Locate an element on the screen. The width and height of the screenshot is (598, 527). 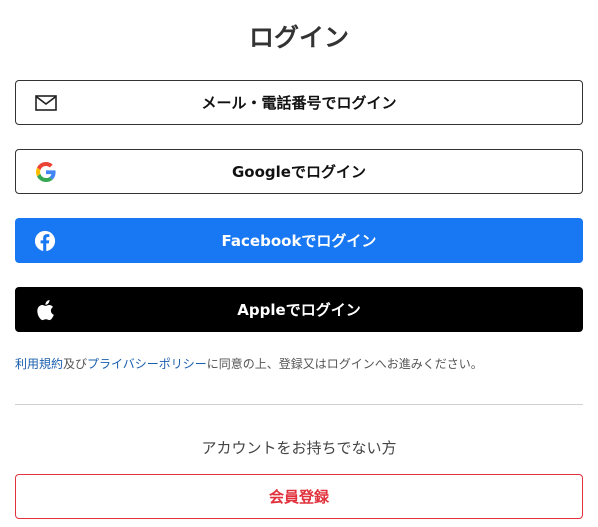
google-icon is located at coordinates (46, 172).